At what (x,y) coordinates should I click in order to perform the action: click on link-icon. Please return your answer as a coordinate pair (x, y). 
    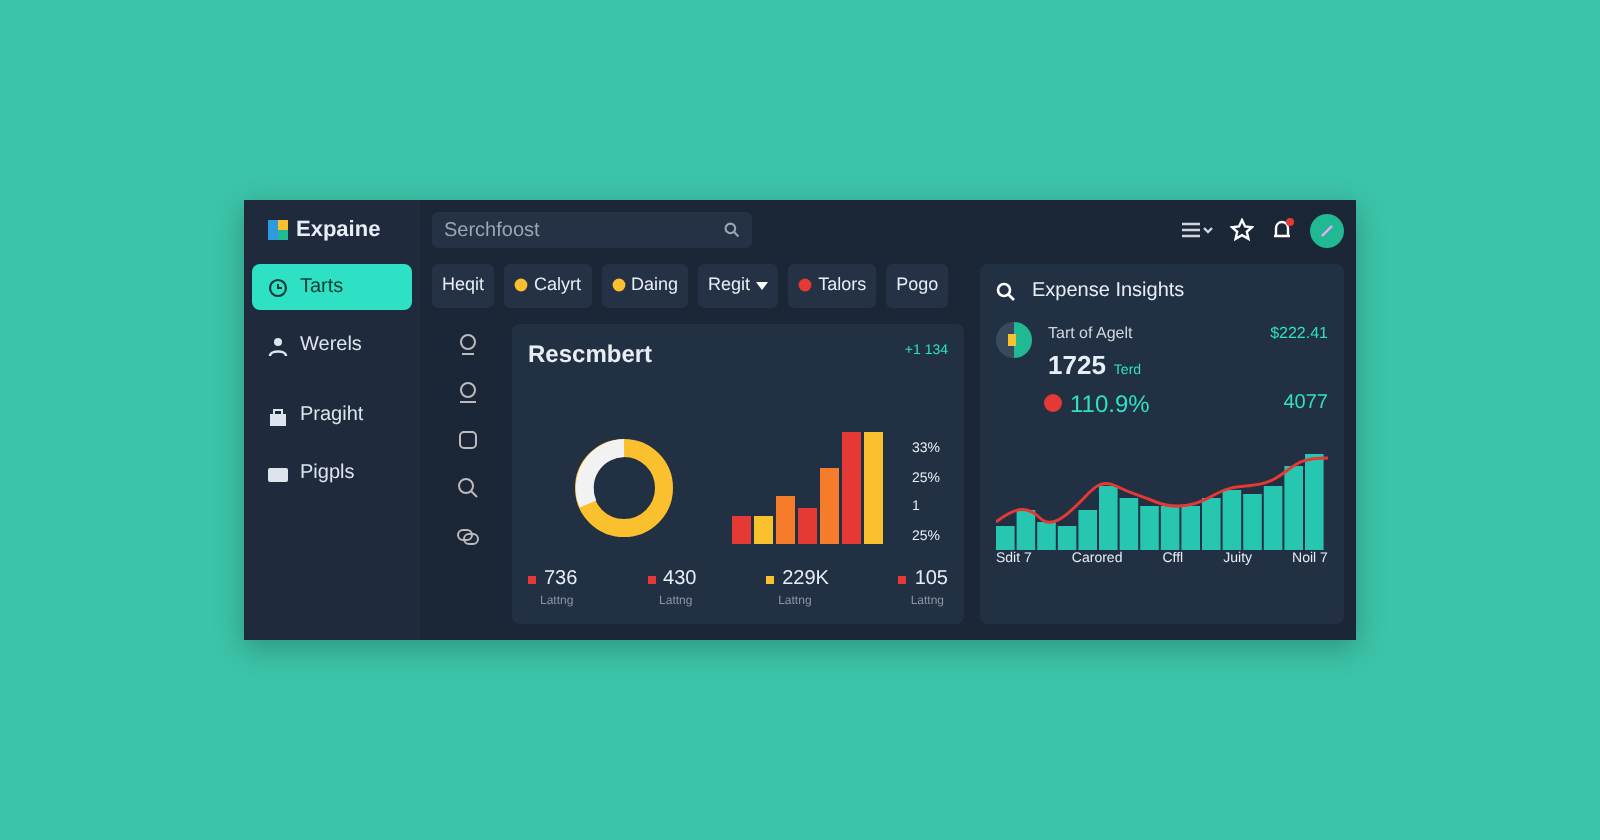
    Looking at the image, I should click on (468, 535).